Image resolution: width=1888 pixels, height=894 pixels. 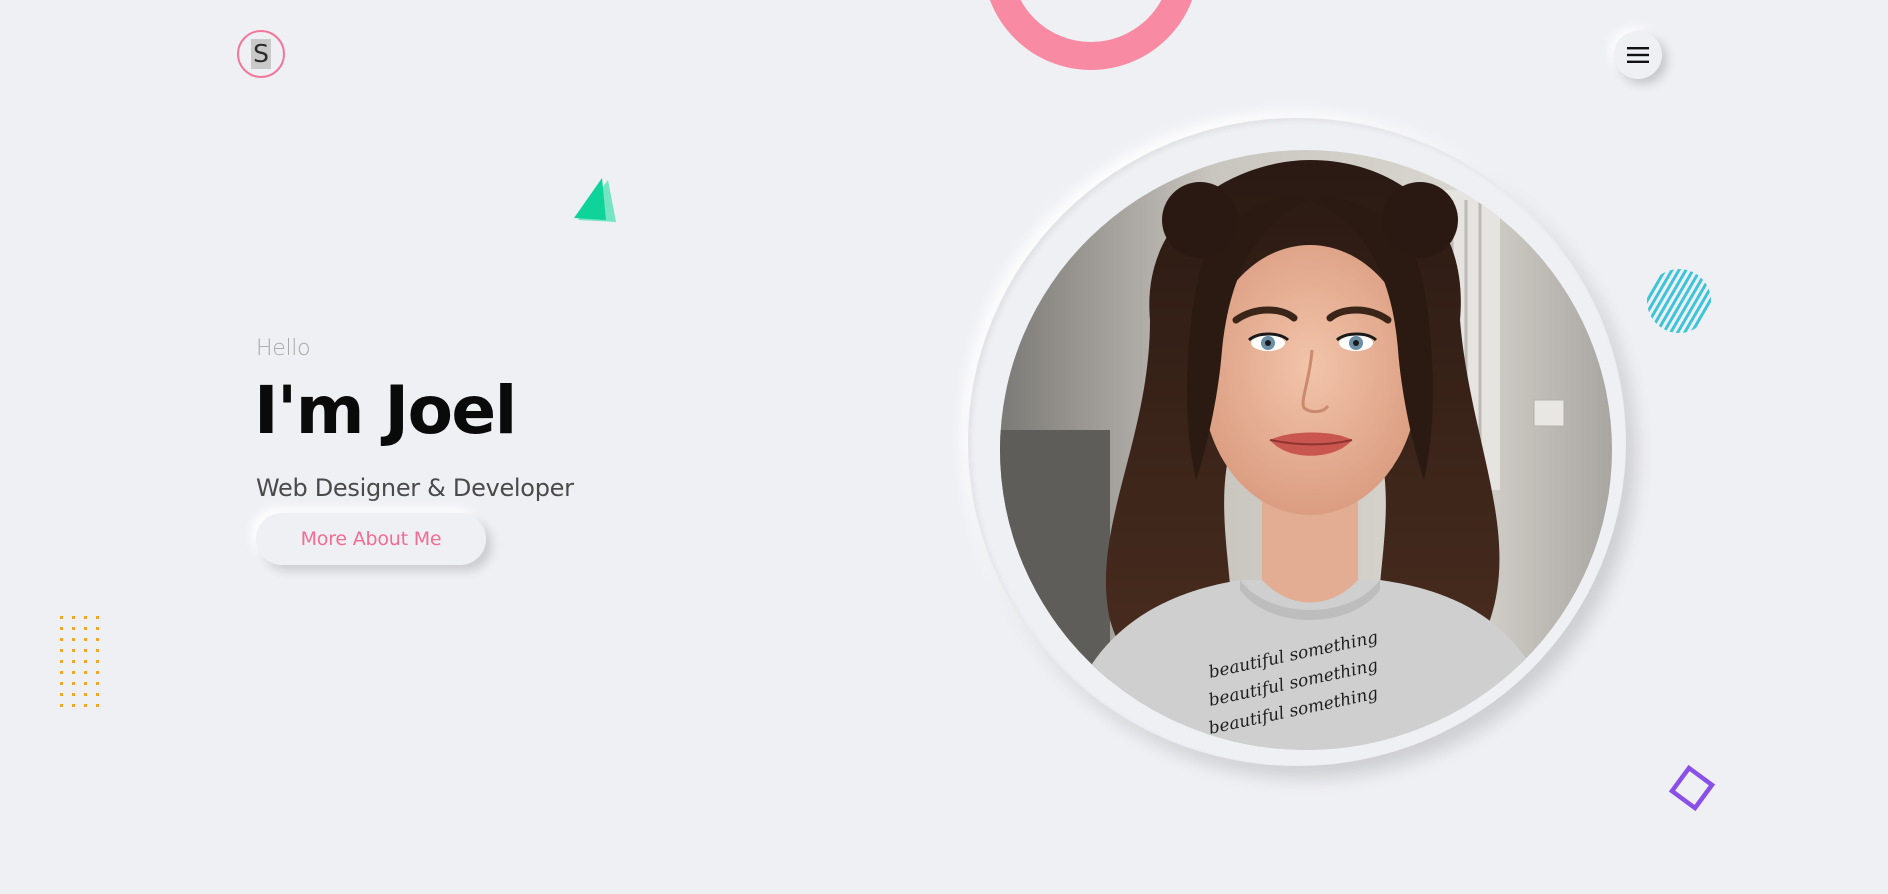 What do you see at coordinates (385, 410) in the screenshot?
I see `hero-name-heading: I'm Joel` at bounding box center [385, 410].